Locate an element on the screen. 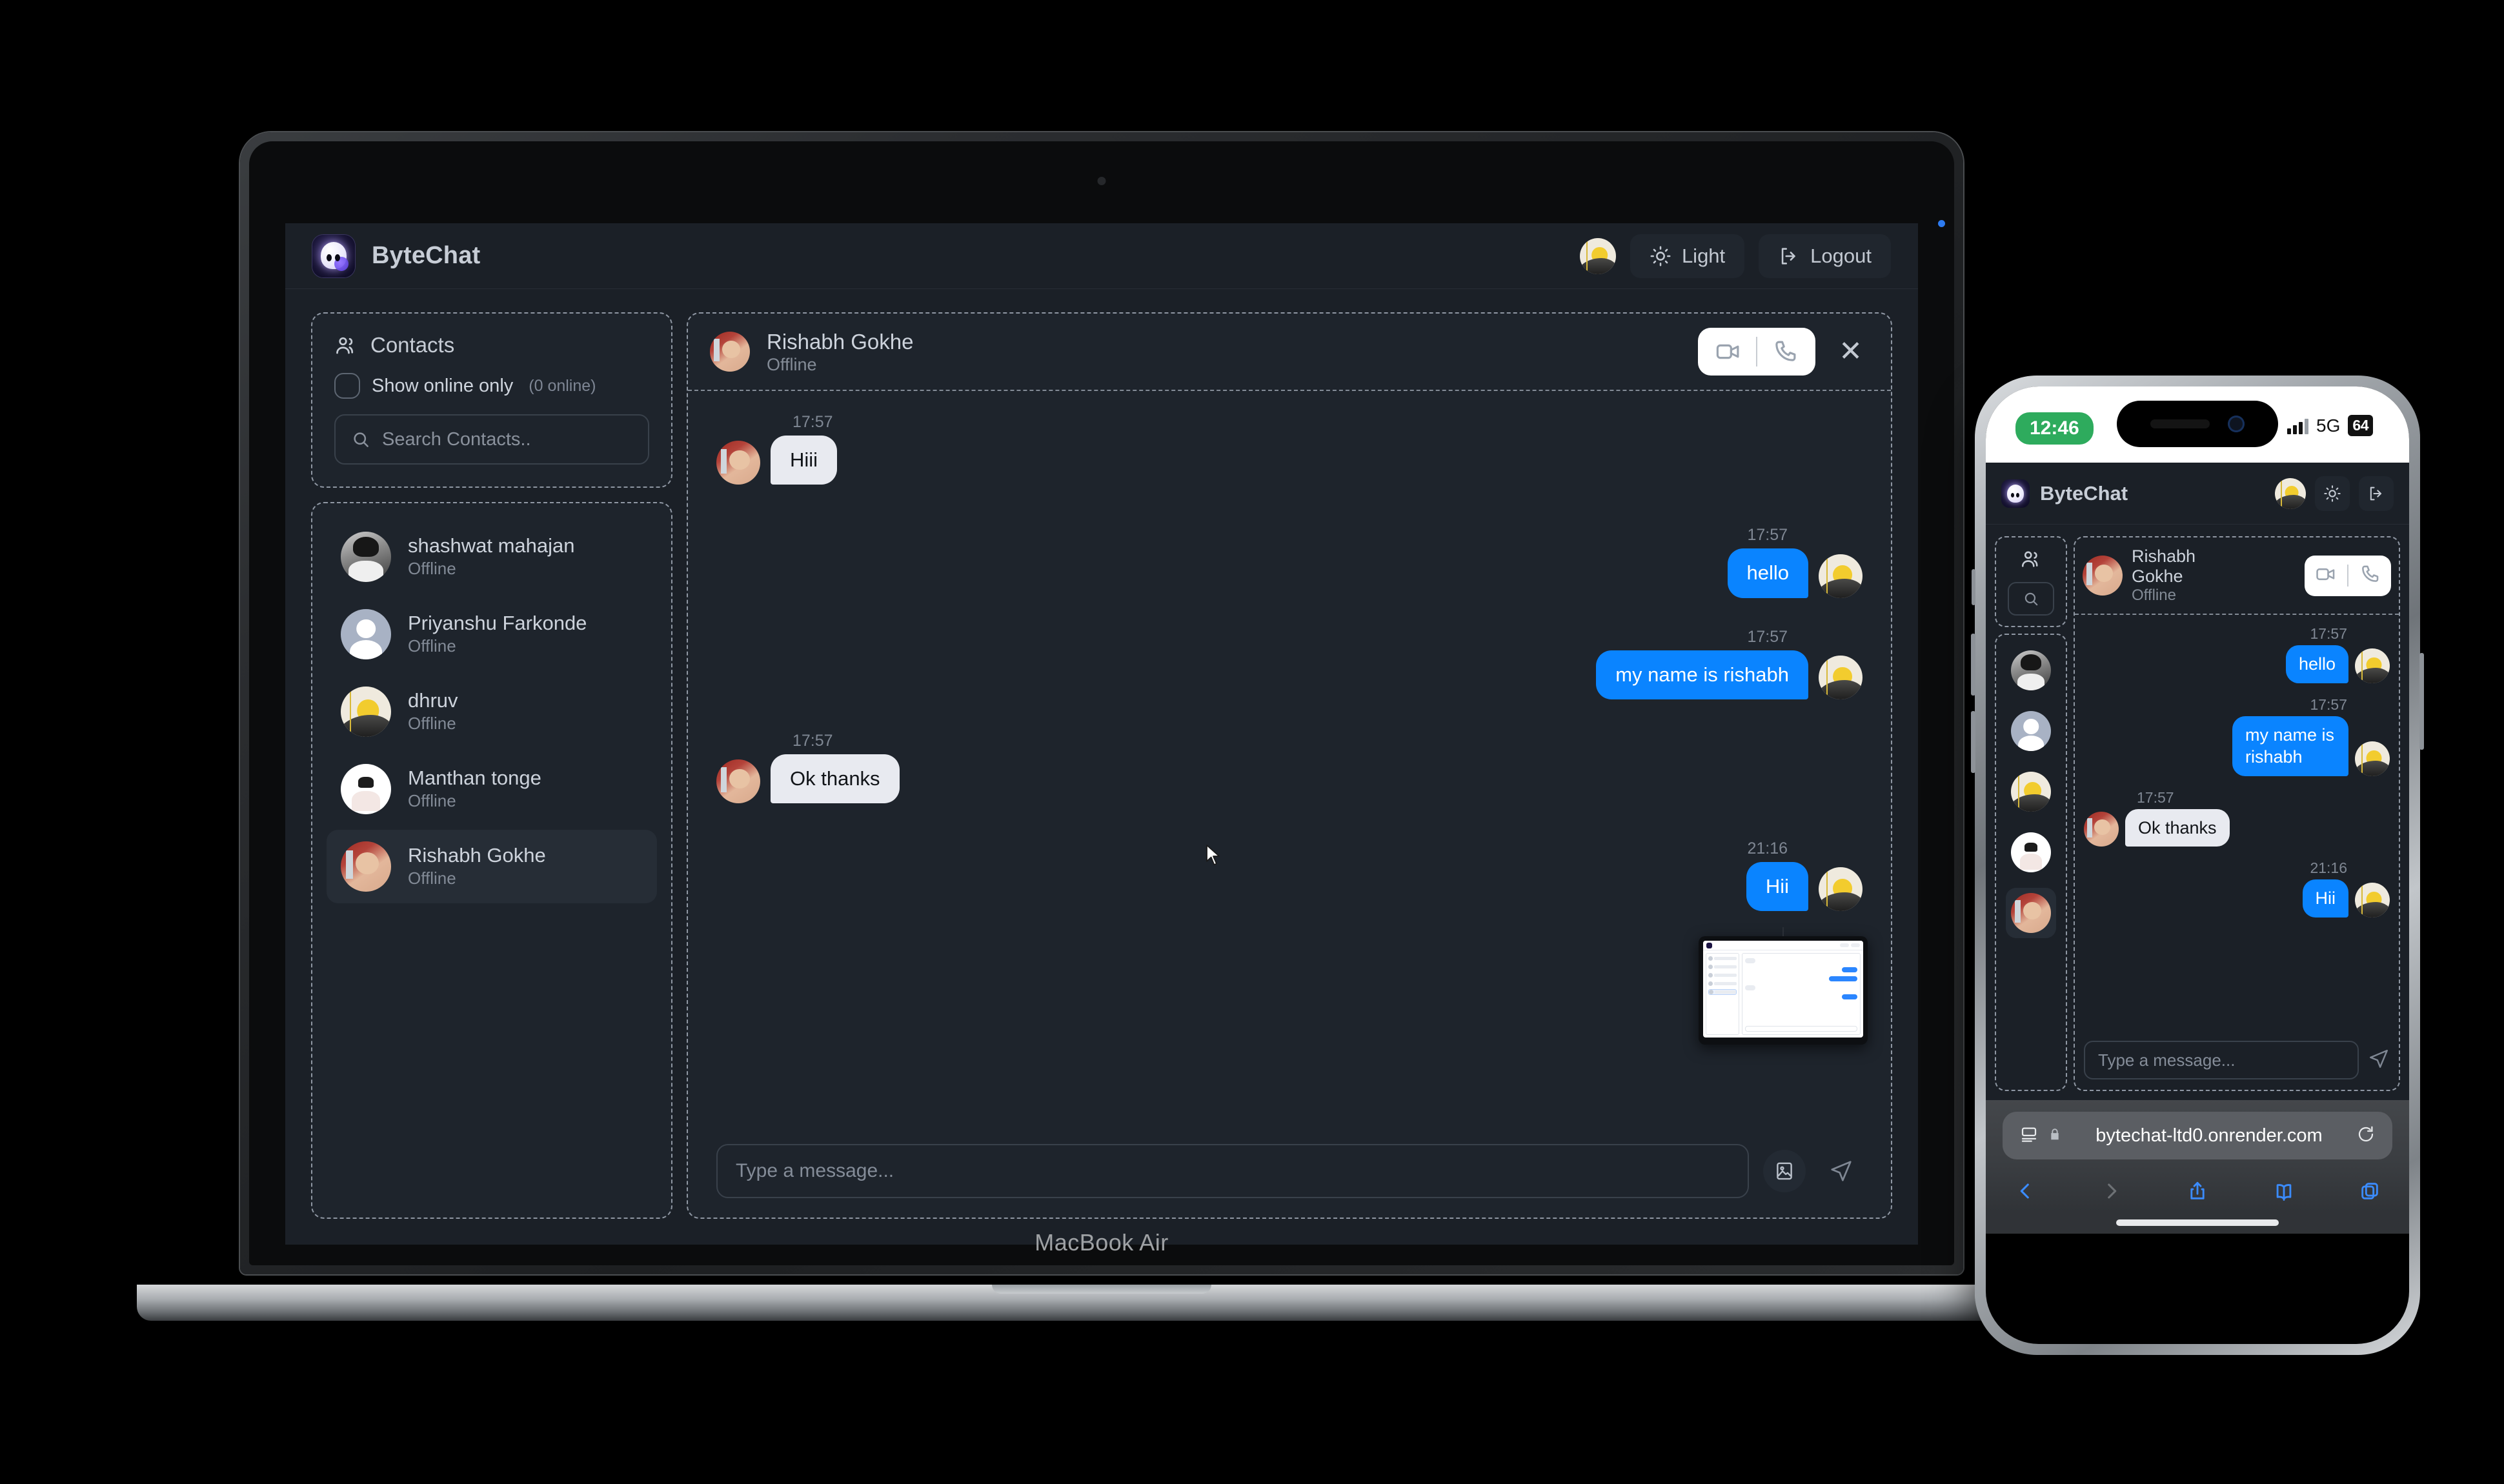  message-row: 21:16 Hii is located at coordinates (1290, 876).